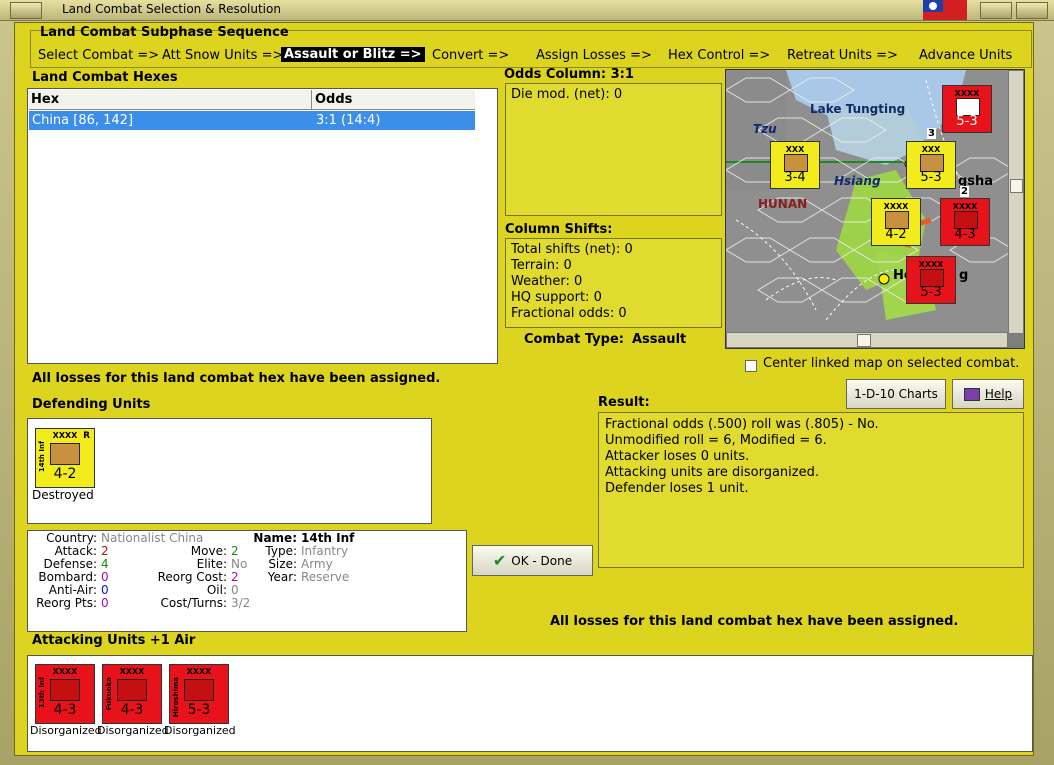  I want to click on step-assault-active: Assault or Blitz =>, so click(353, 54).